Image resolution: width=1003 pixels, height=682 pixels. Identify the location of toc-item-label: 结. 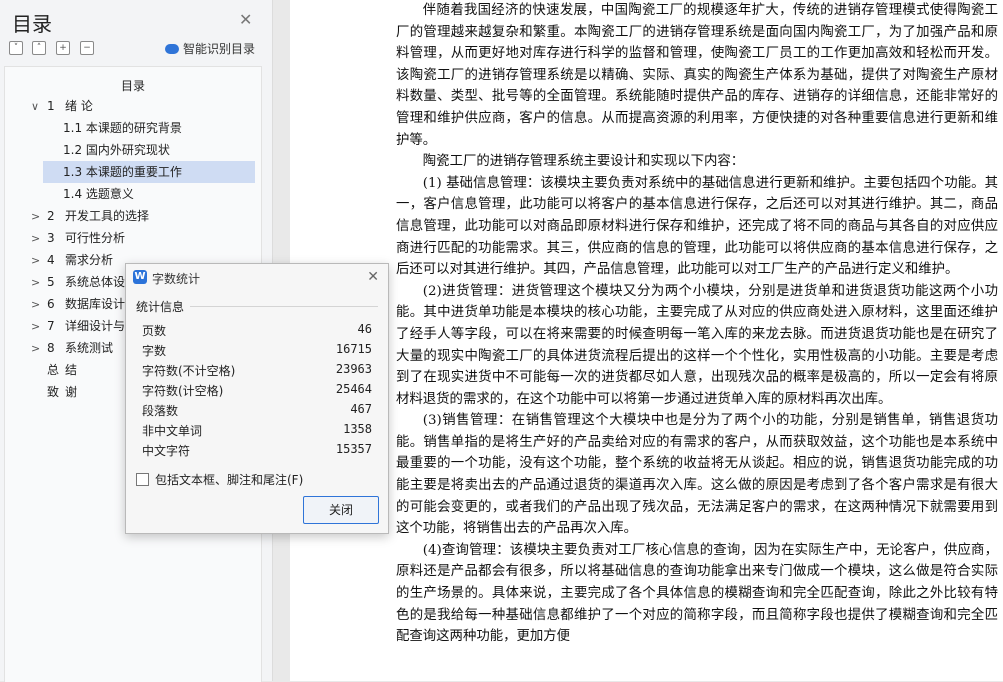
(71, 370).